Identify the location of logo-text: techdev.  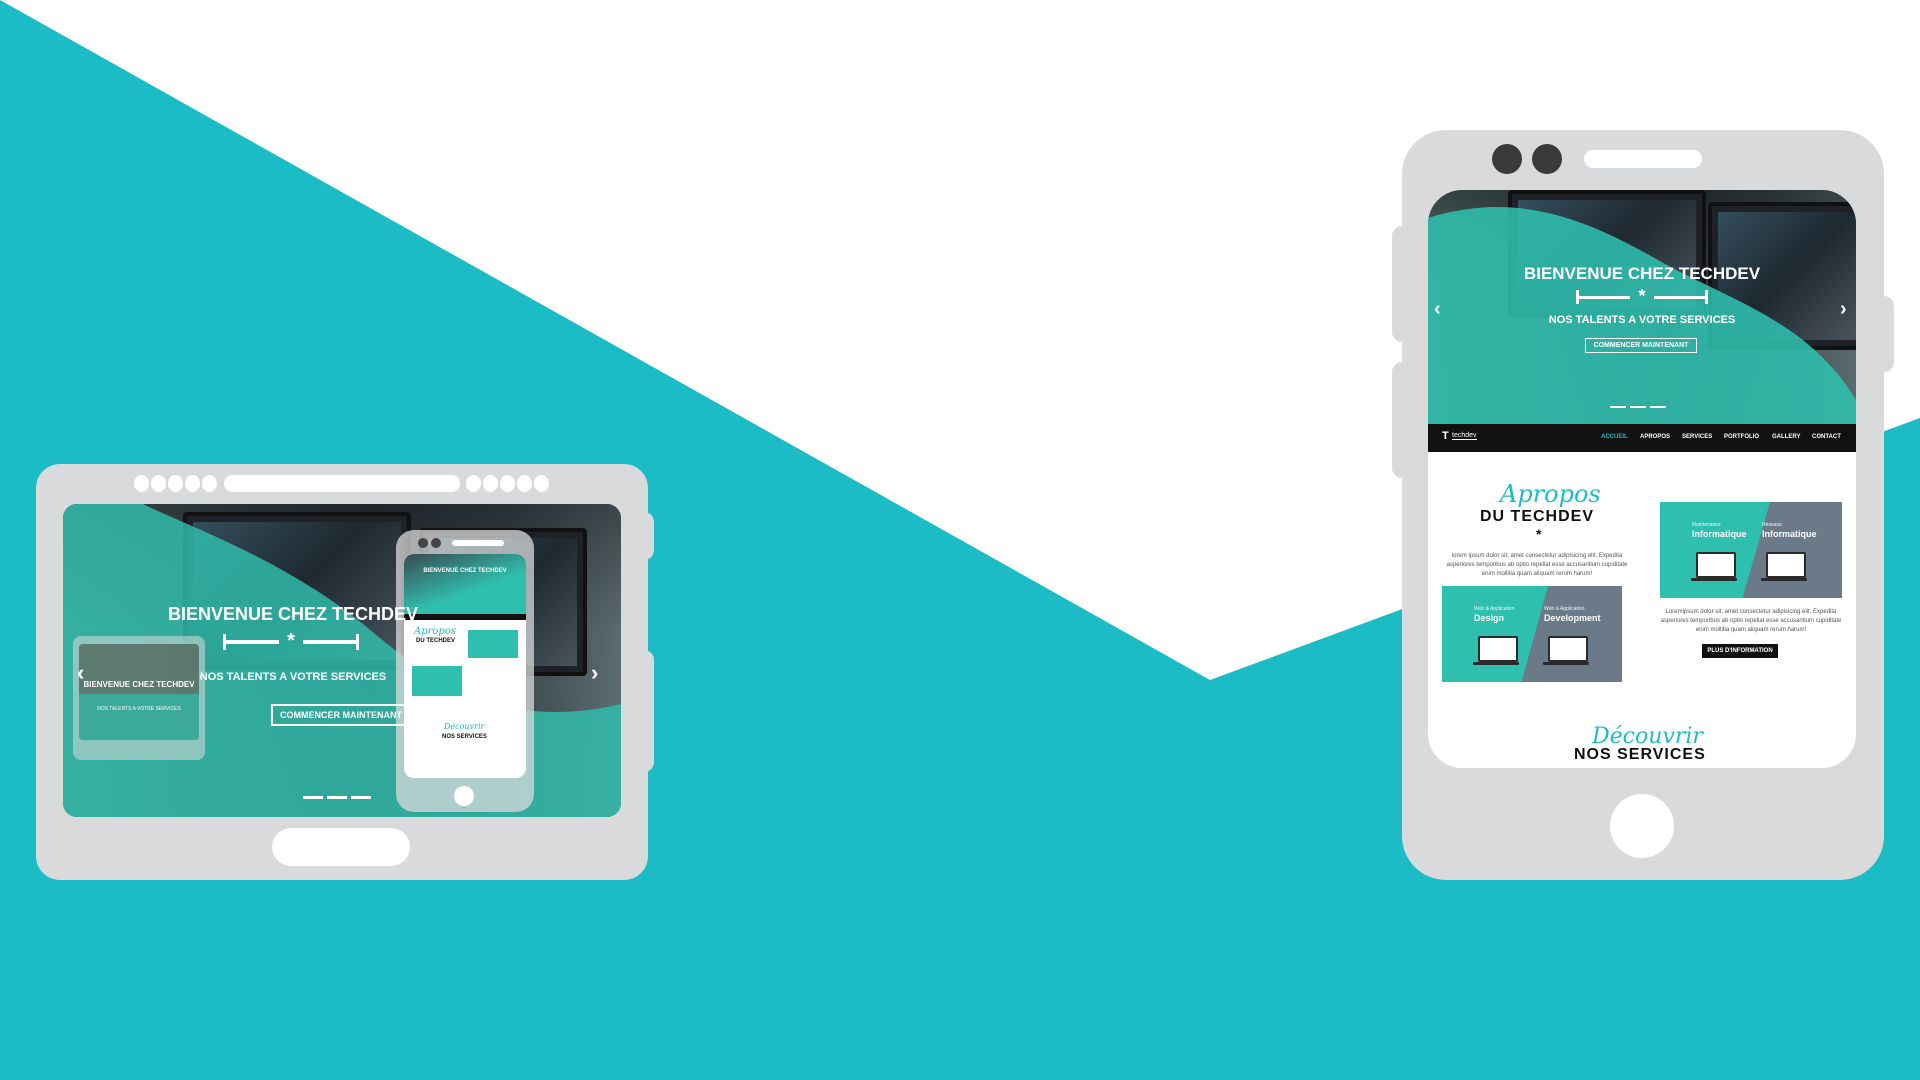
(1464, 436).